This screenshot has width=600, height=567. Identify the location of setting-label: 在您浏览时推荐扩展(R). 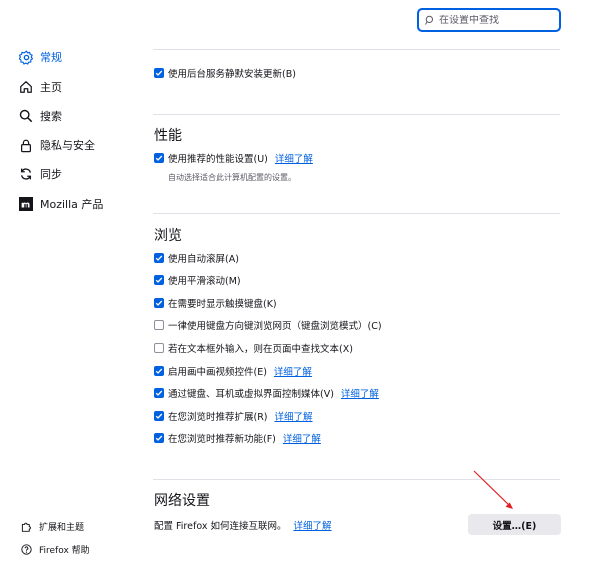
(218, 417).